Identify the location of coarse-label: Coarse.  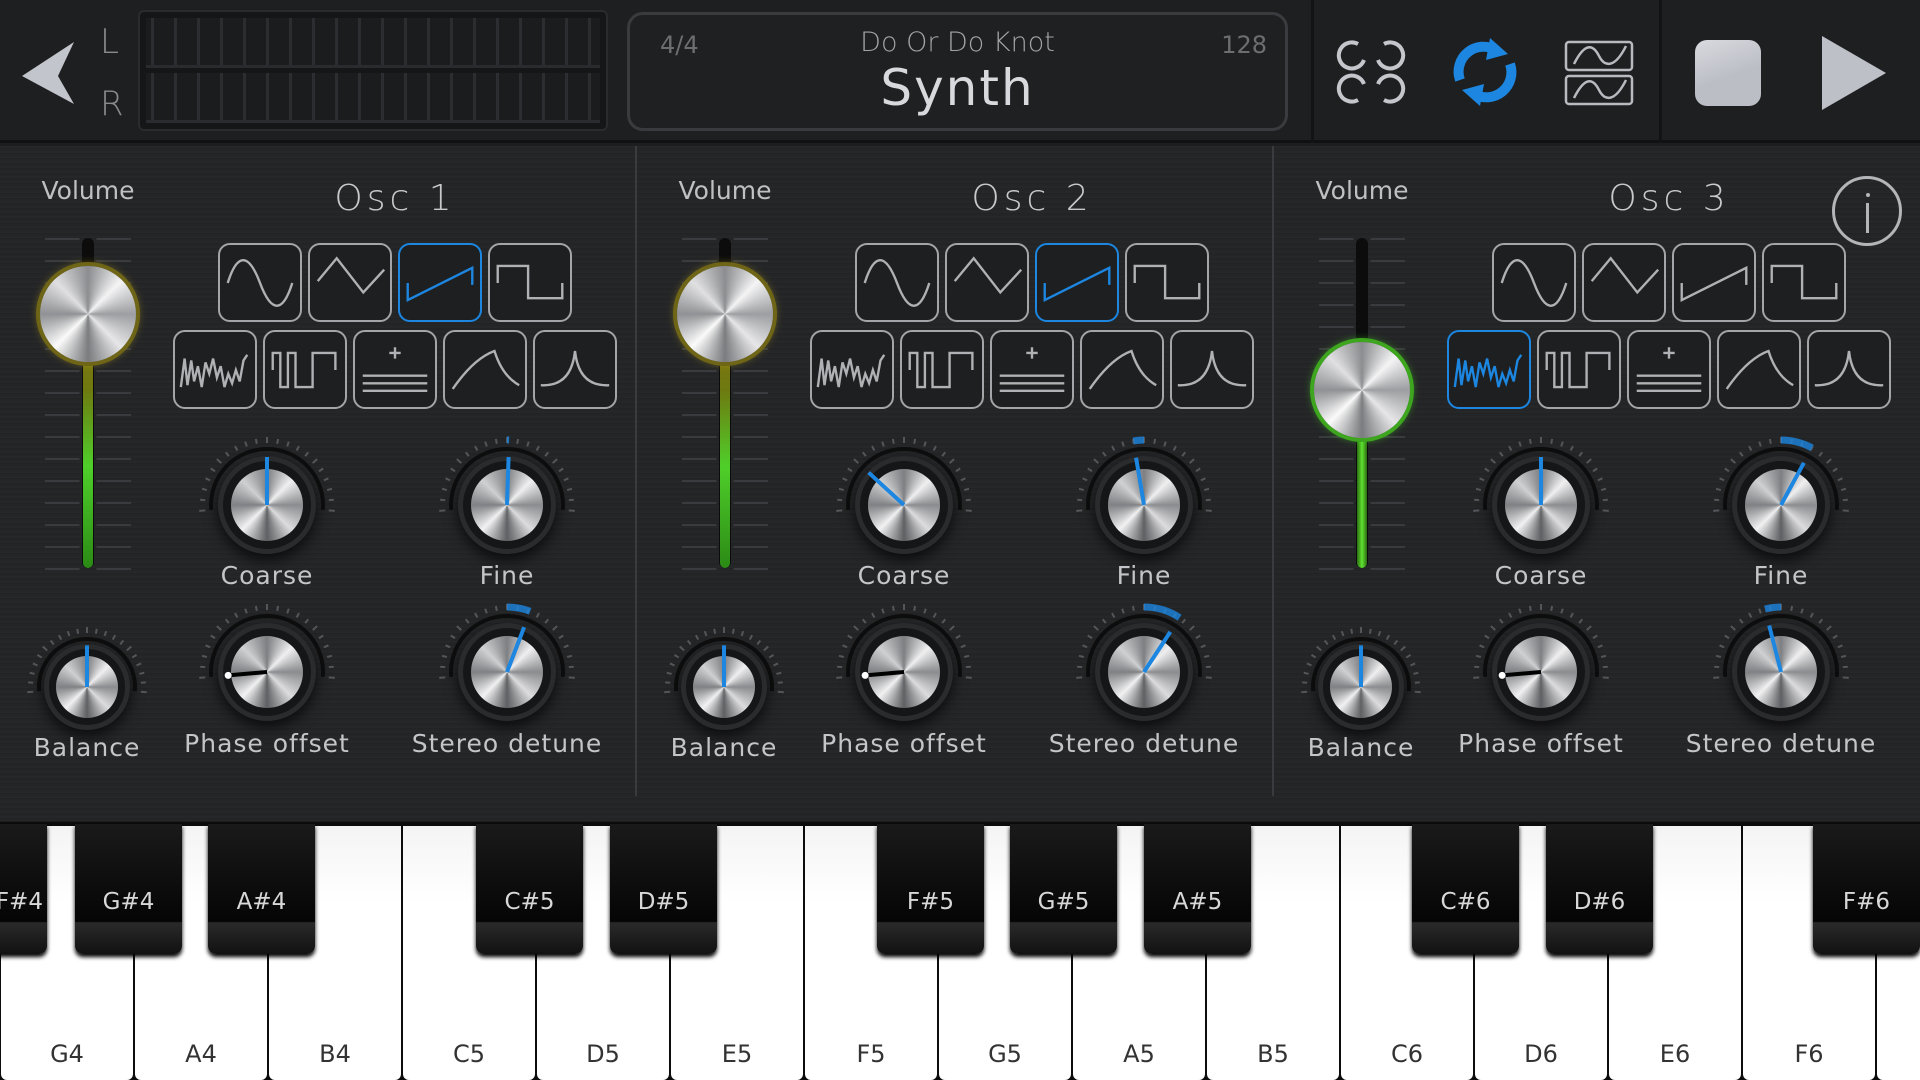
(904, 575).